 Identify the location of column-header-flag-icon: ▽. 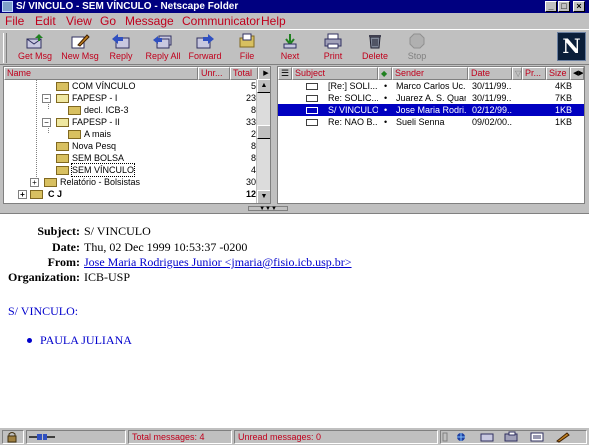
(517, 73).